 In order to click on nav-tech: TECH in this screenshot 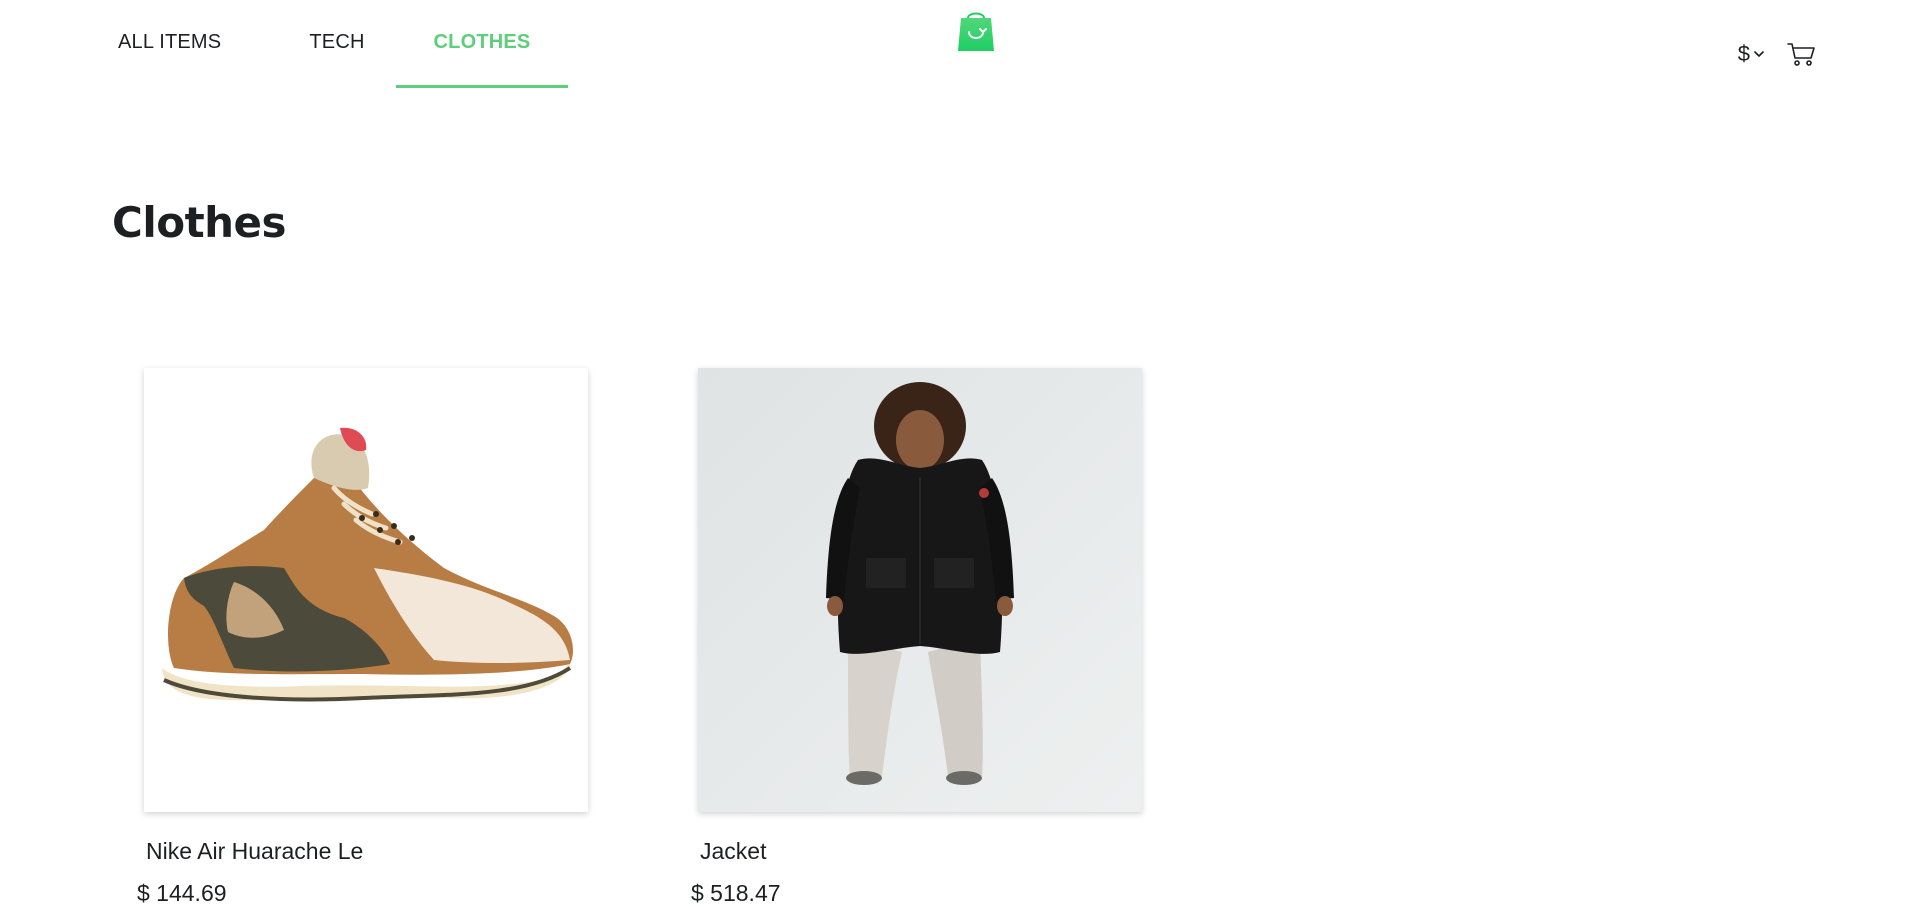, I will do `click(337, 44)`.